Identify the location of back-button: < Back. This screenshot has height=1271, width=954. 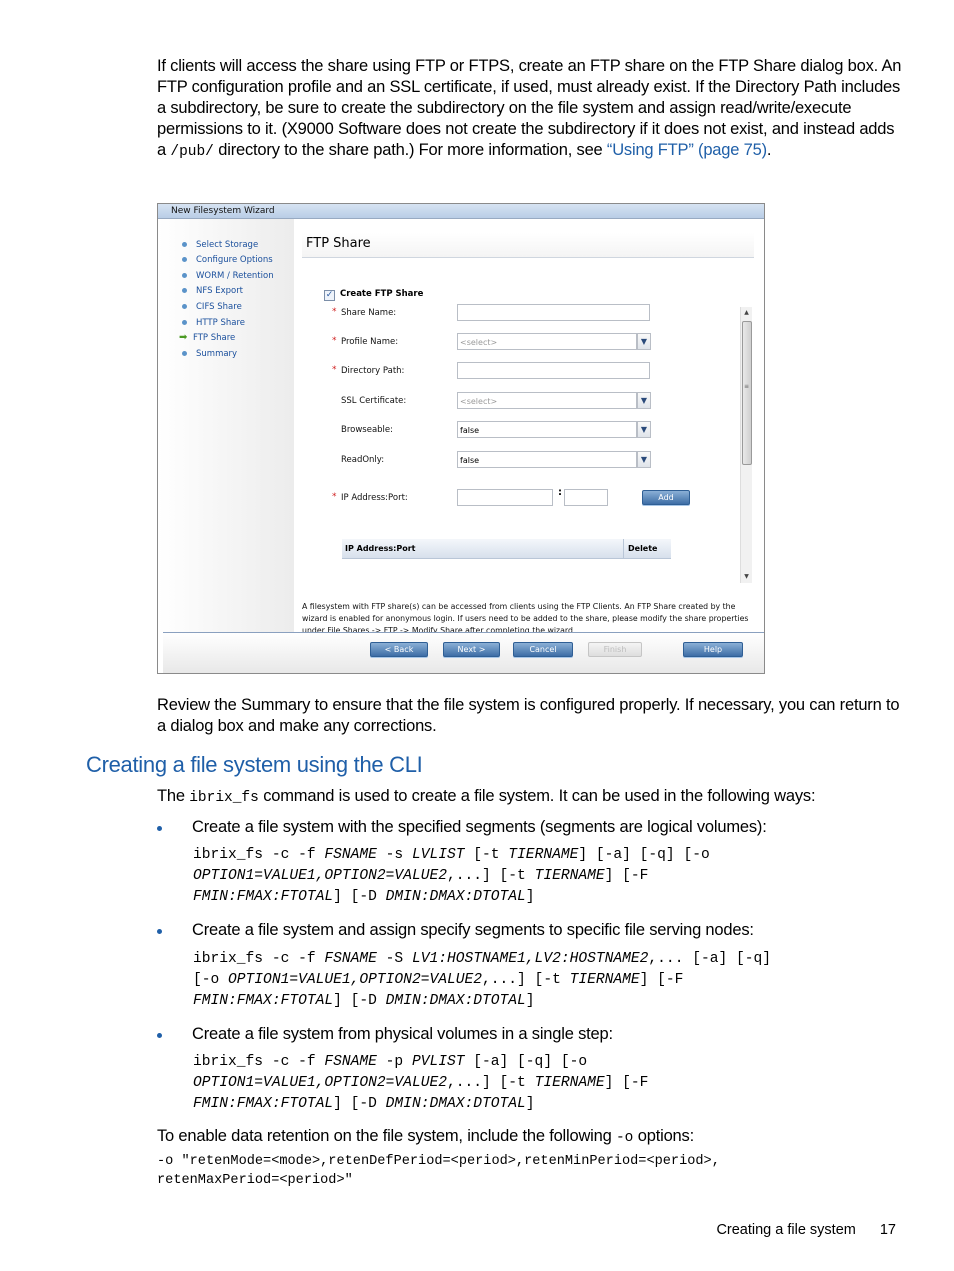
(399, 649).